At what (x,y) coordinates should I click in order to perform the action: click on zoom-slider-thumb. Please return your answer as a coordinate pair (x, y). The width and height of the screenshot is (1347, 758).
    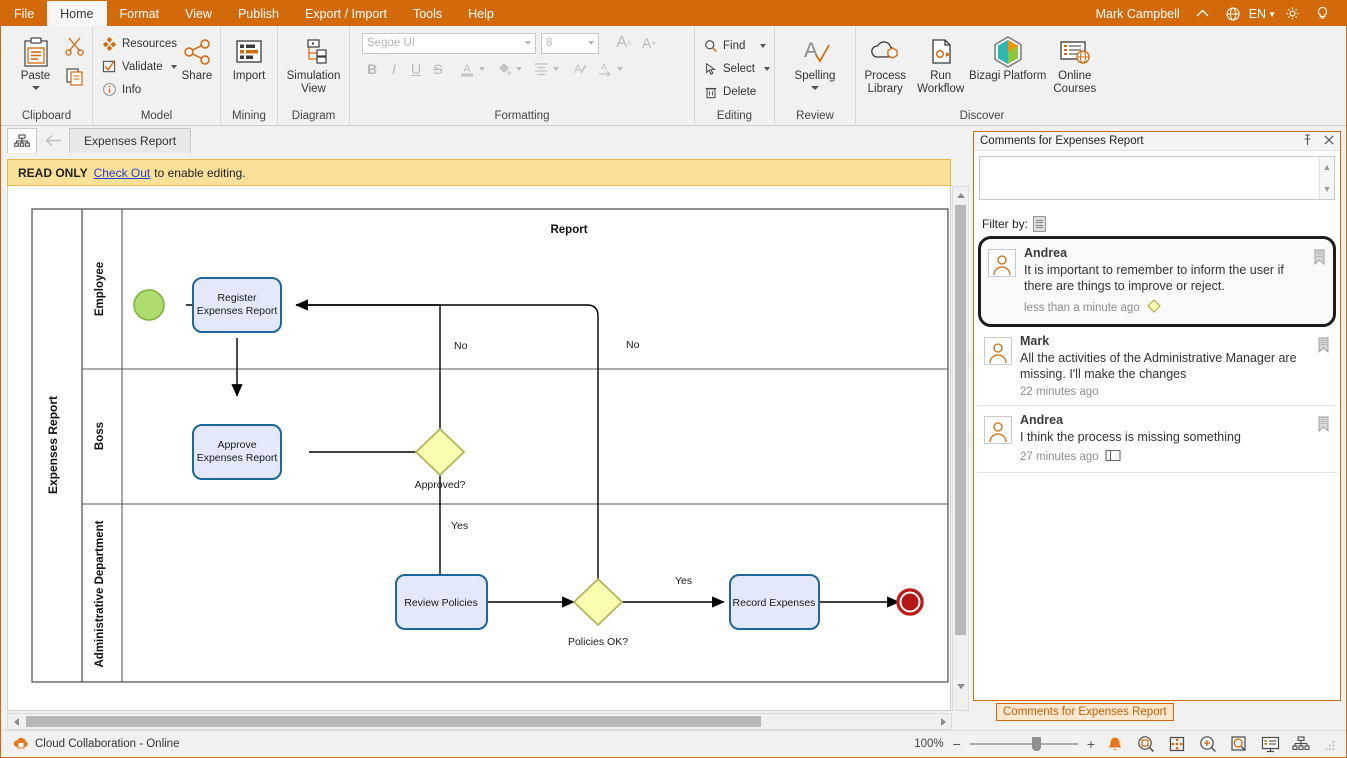
    Looking at the image, I should click on (1036, 744).